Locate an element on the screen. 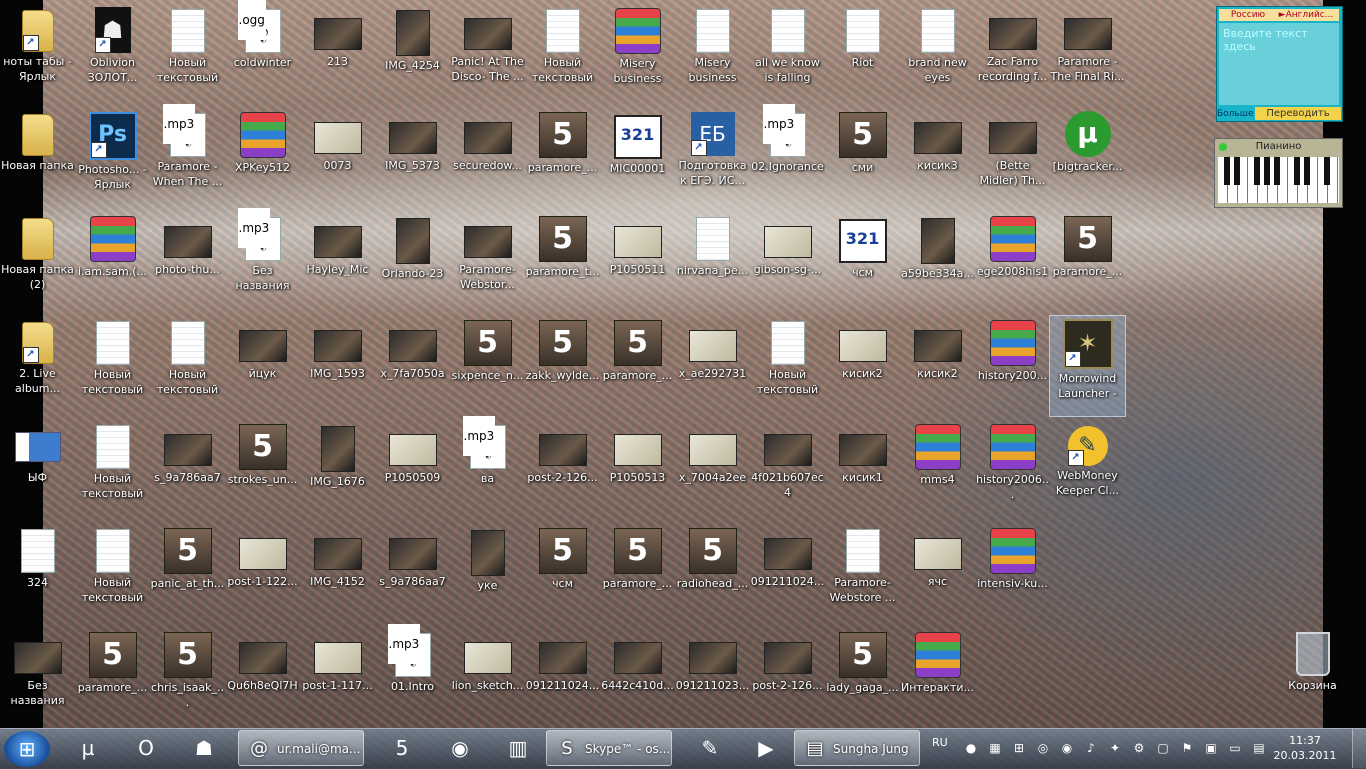 The image size is (1366, 769). translator-text-input: Введите текст здесь is located at coordinates (1279, 64).